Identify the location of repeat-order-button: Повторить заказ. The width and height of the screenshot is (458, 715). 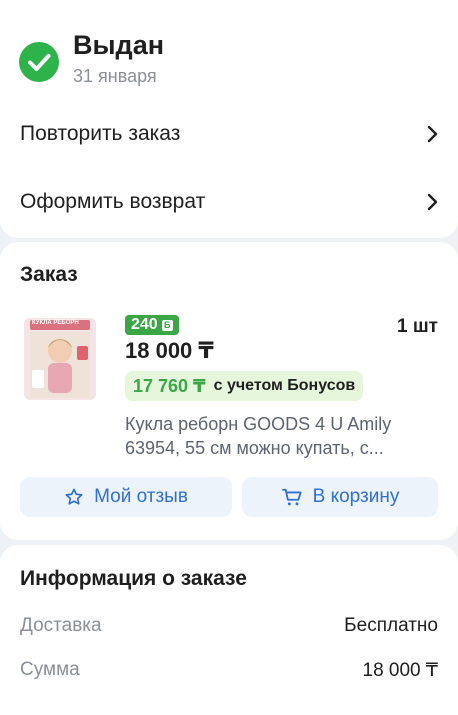
(230, 134).